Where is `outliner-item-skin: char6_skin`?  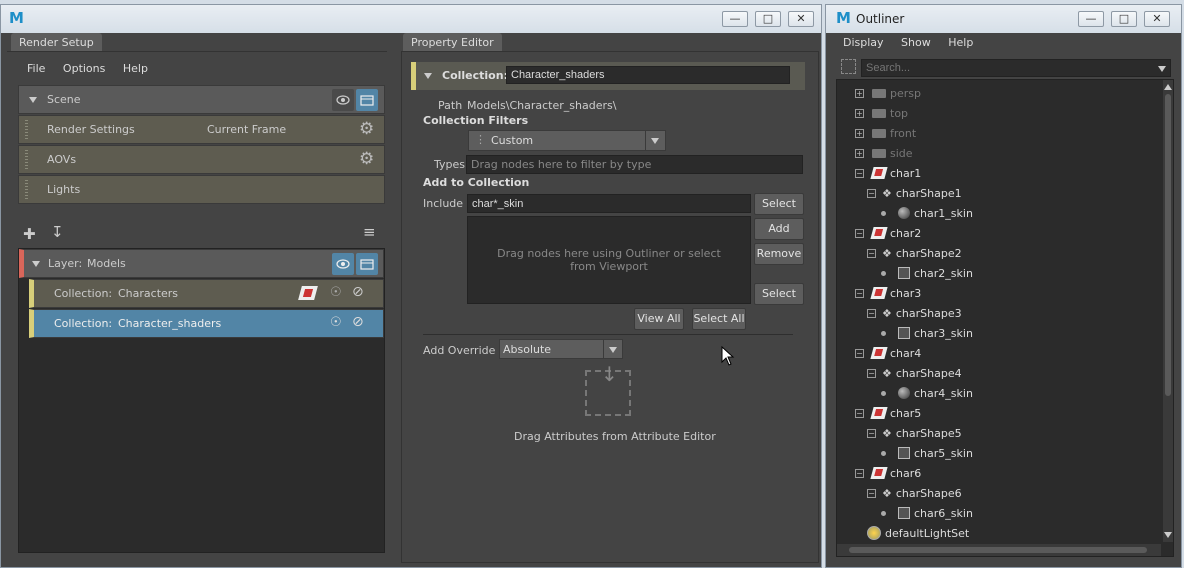 outliner-item-skin: char6_skin is located at coordinates (927, 513).